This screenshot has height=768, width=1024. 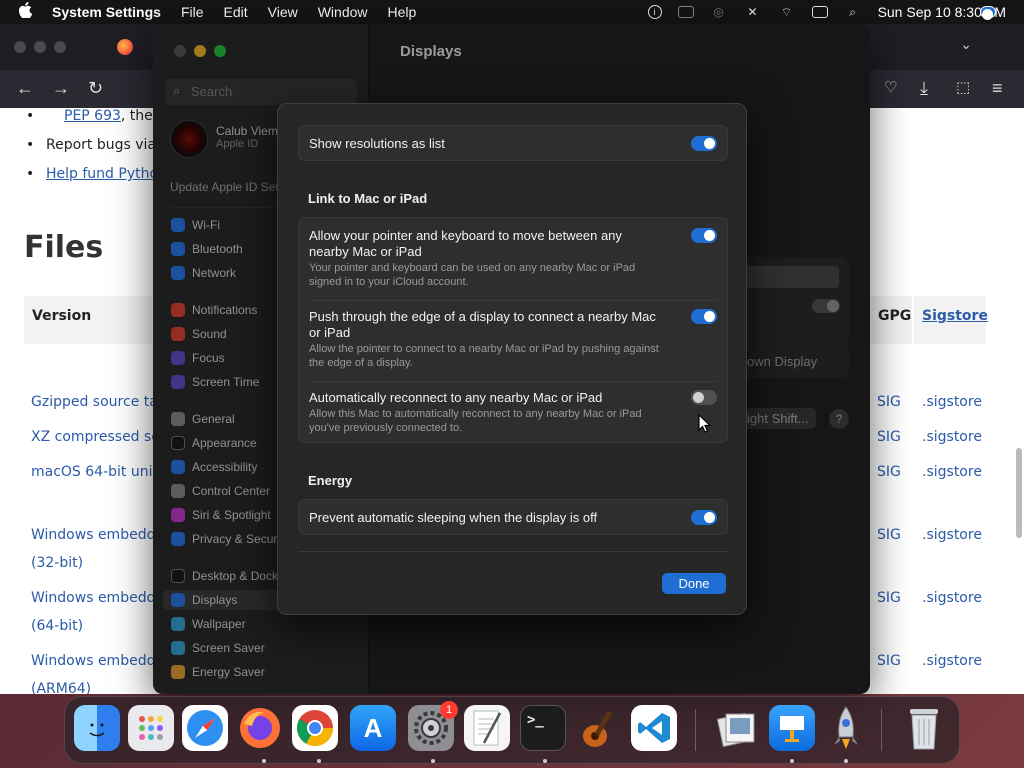 I want to click on row-divider, so click(x=513, y=300).